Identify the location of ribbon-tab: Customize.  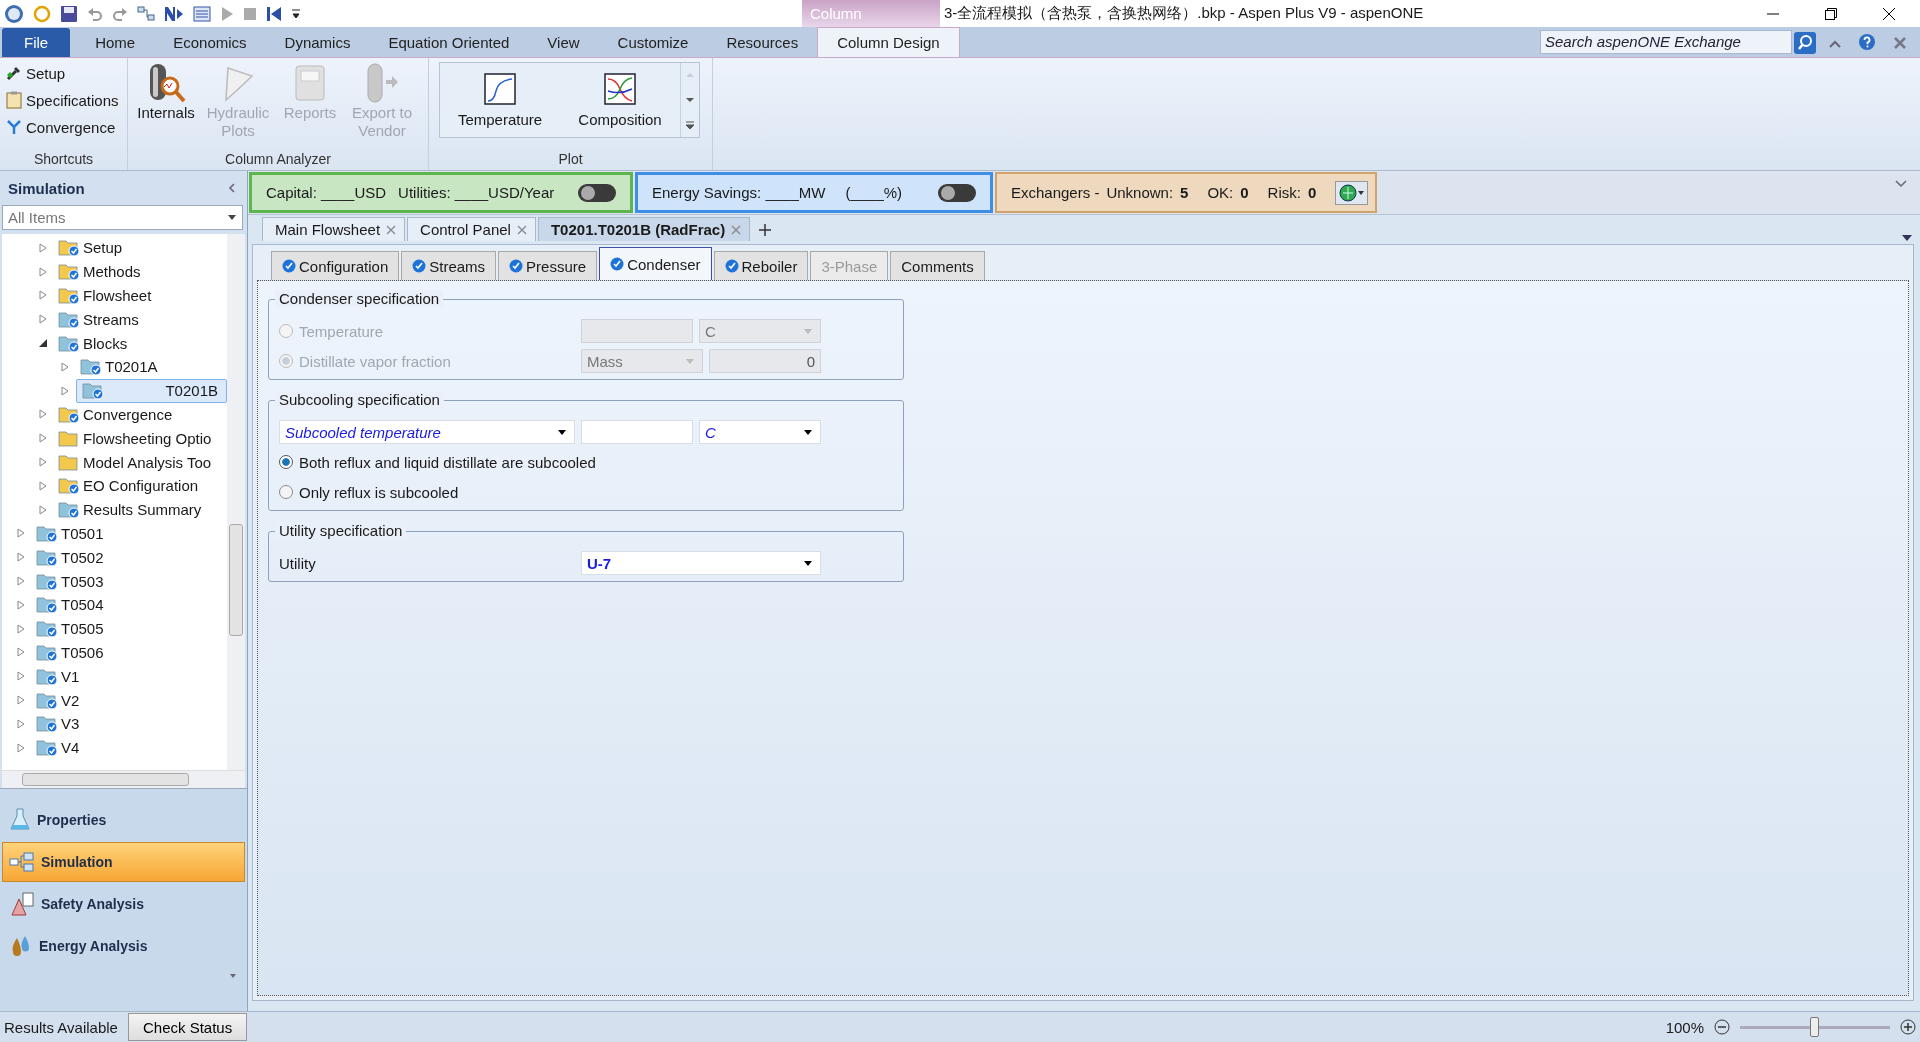
(653, 42).